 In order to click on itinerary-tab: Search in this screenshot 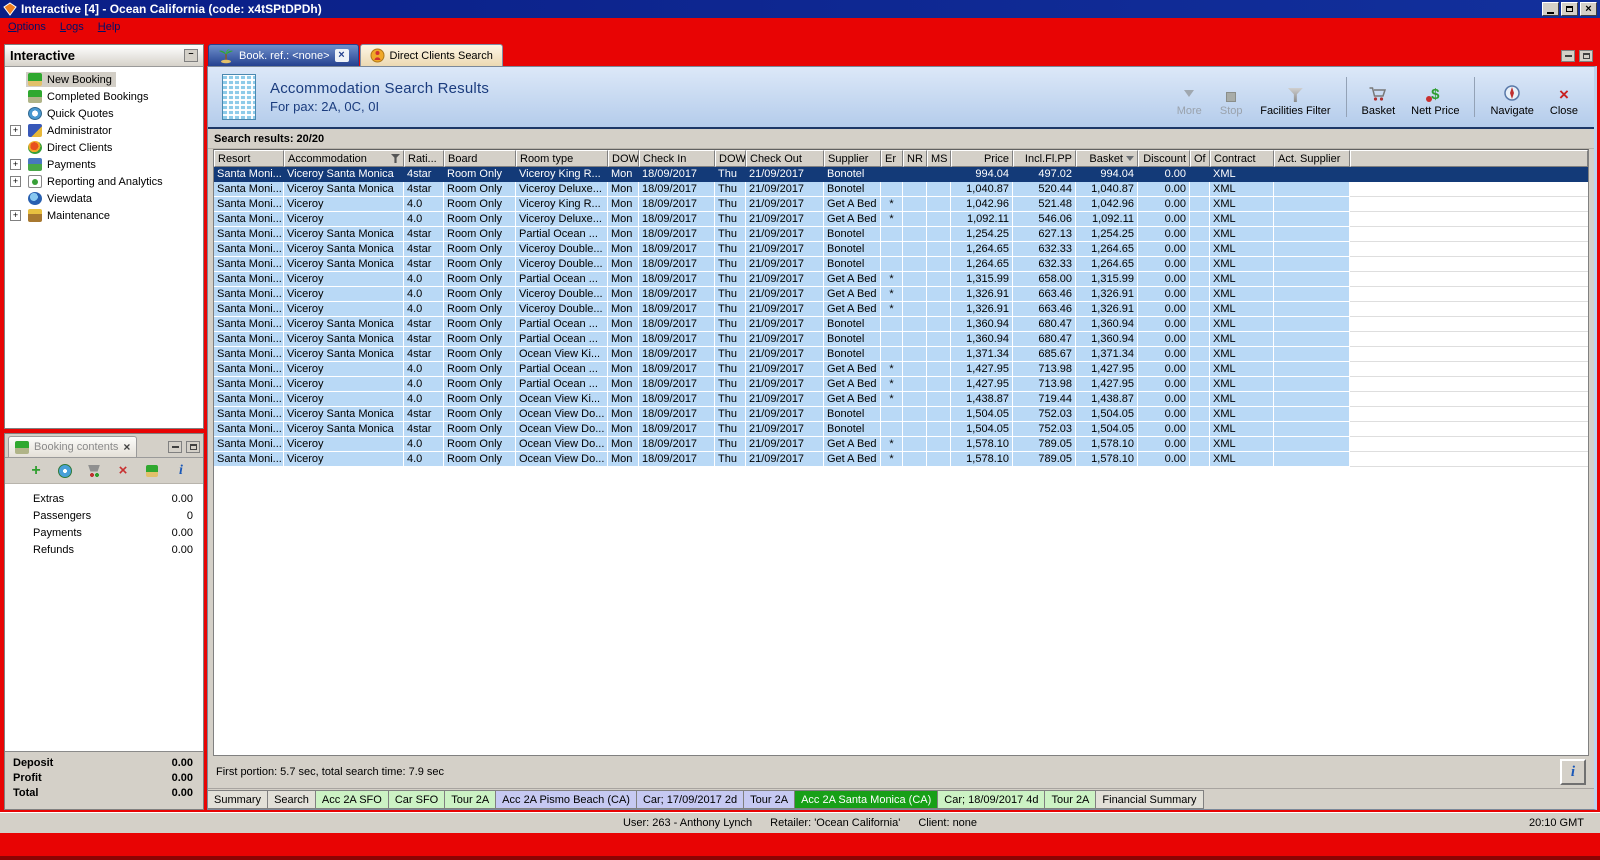, I will do `click(292, 799)`.